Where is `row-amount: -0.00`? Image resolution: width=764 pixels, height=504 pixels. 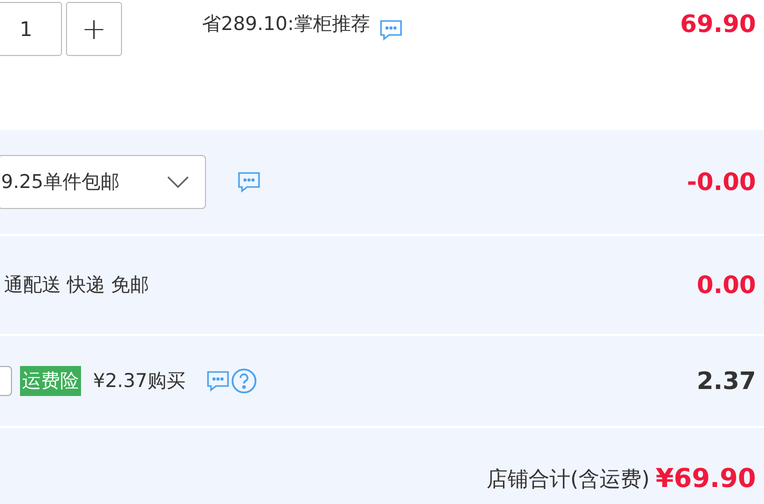
row-amount: -0.00 is located at coordinates (721, 182).